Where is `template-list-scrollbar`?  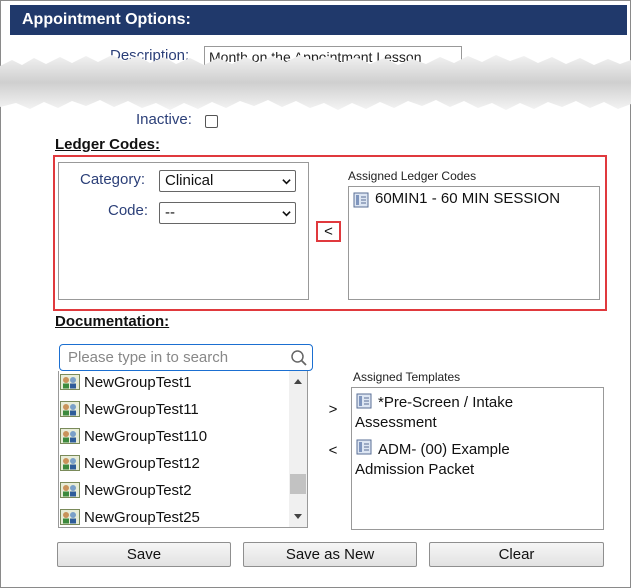 template-list-scrollbar is located at coordinates (298, 449).